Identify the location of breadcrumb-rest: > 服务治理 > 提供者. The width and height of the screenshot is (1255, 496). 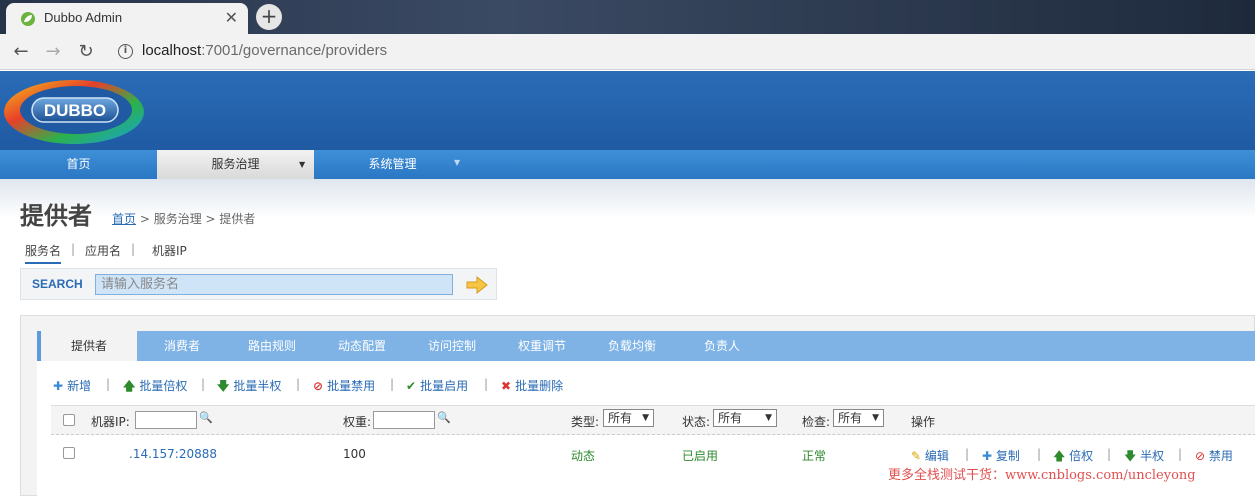
(197, 219).